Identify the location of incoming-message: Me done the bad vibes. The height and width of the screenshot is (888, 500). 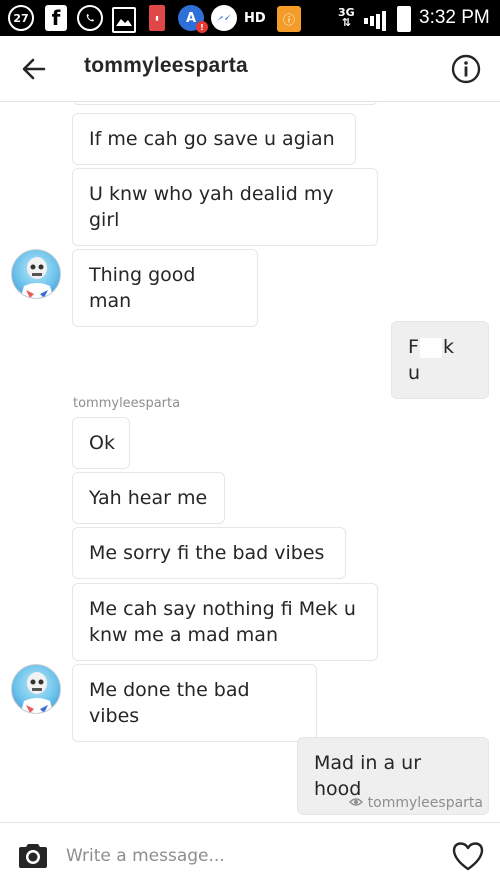
(194, 703).